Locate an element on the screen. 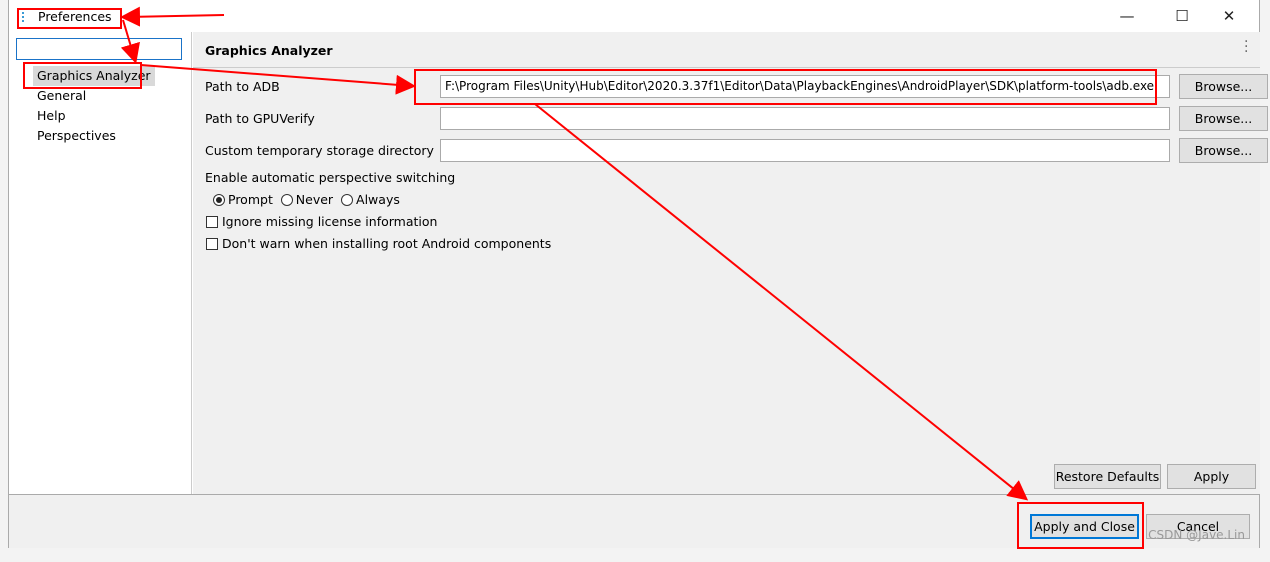 The width and height of the screenshot is (1270, 562). highlight-box-adb is located at coordinates (785, 87).